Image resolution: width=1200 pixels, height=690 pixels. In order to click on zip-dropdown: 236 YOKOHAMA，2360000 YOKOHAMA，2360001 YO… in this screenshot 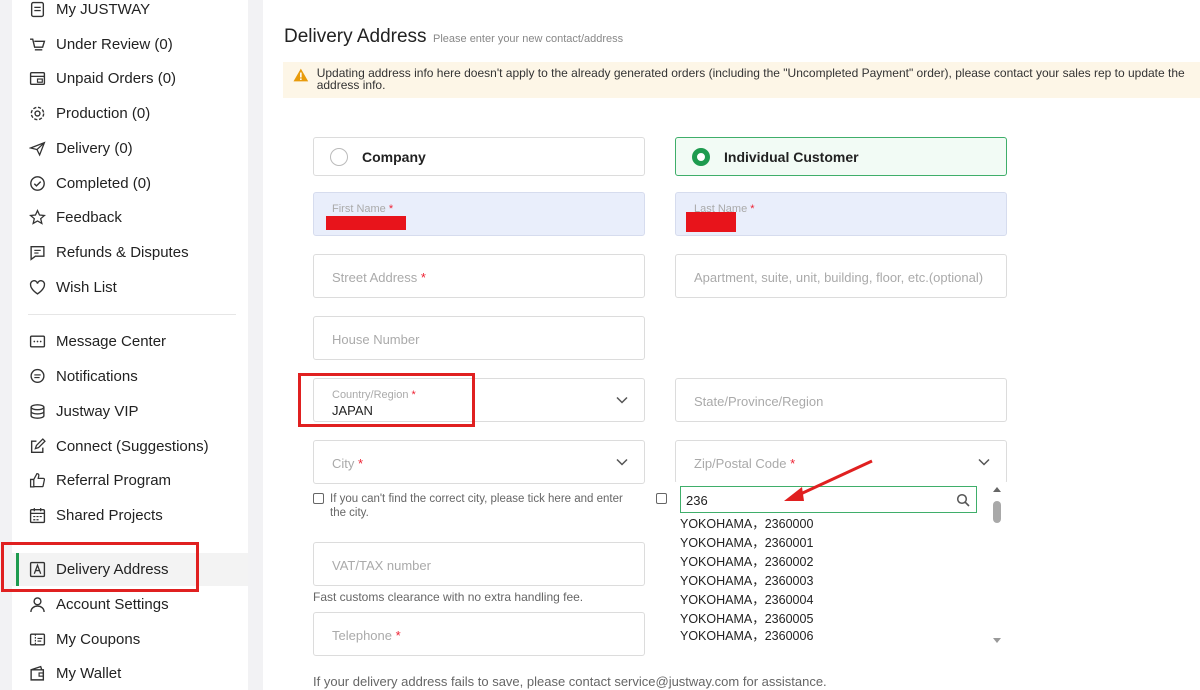, I will do `click(841, 563)`.